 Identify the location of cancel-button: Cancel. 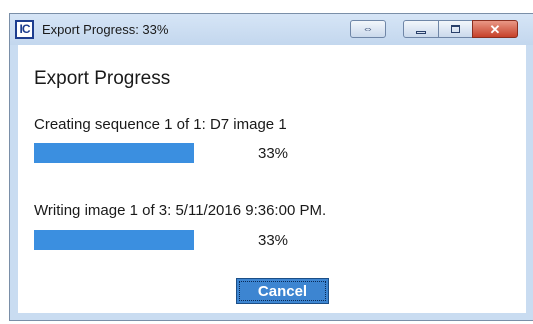
(282, 291).